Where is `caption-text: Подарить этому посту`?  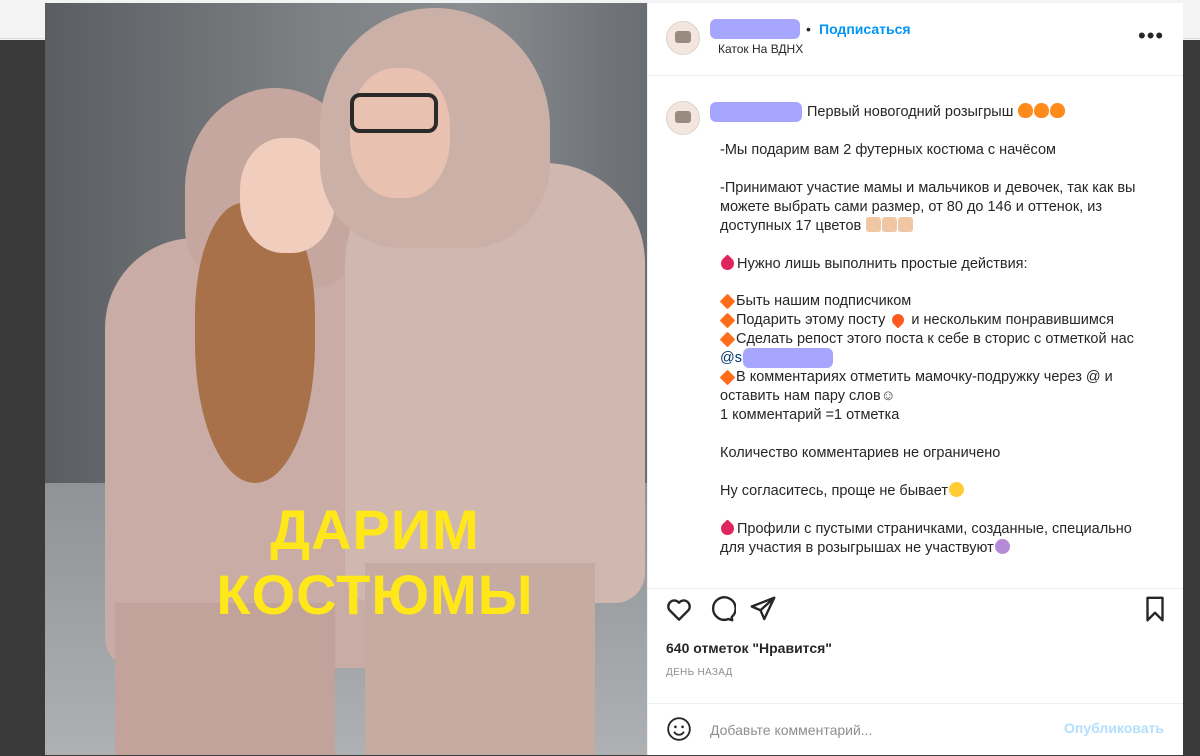
caption-text: Подарить этому посту is located at coordinates (811, 320).